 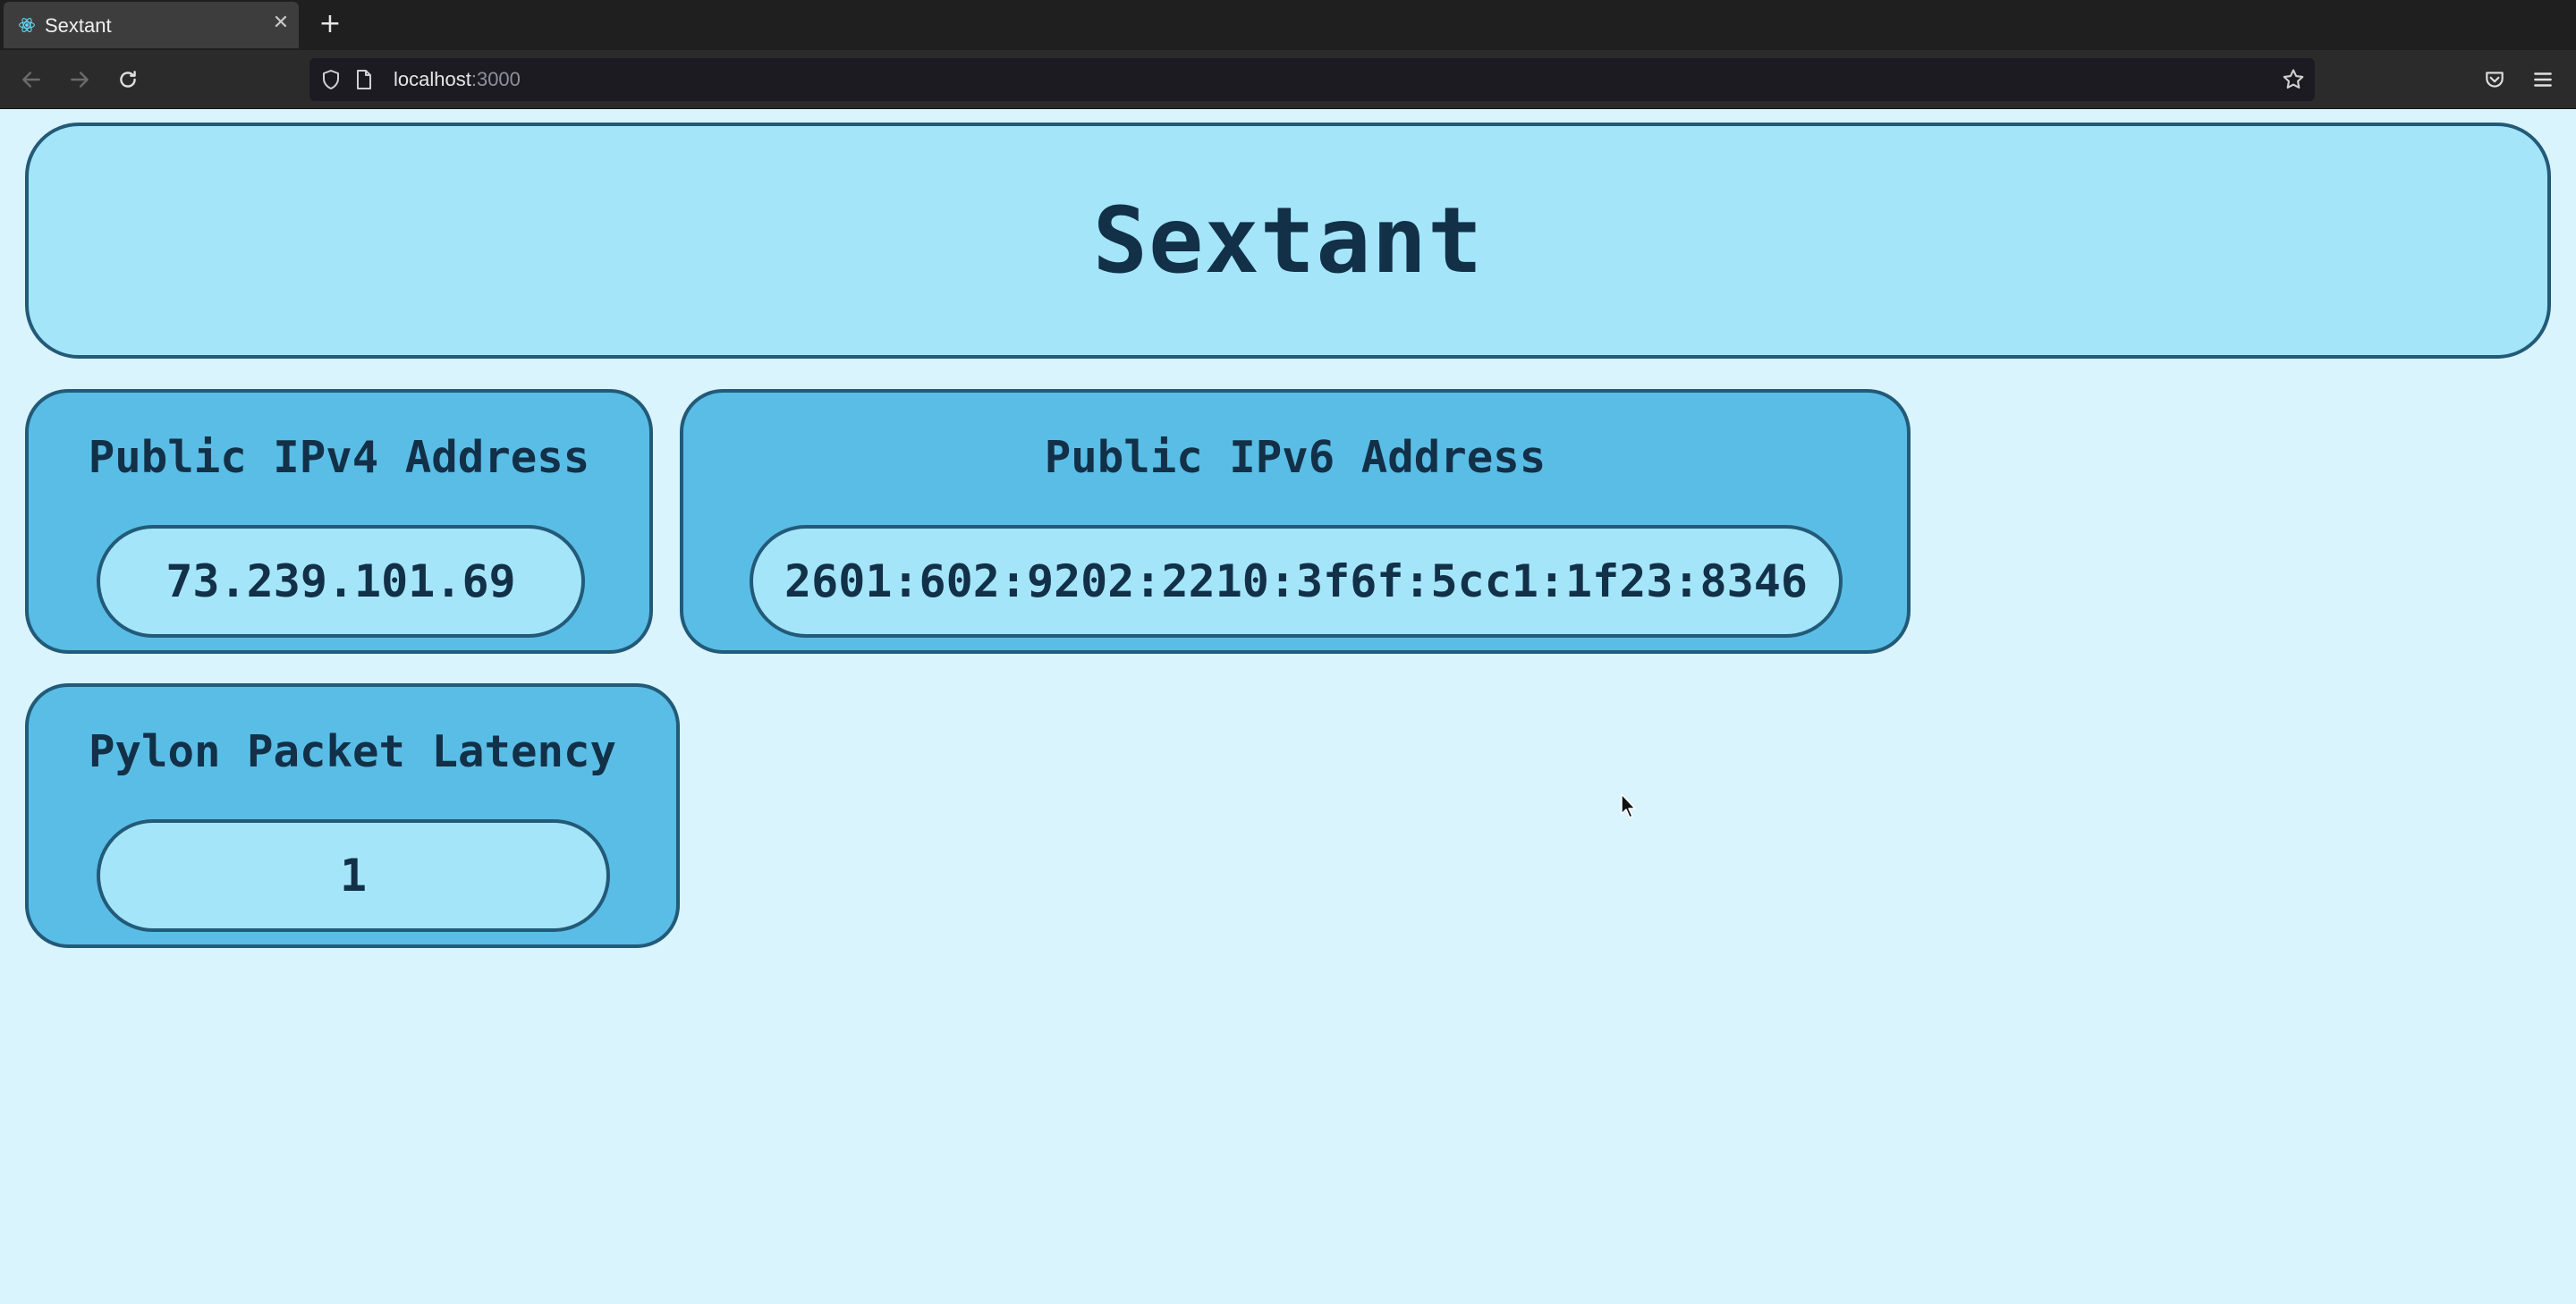 What do you see at coordinates (364, 79) in the screenshot?
I see `page-icon` at bounding box center [364, 79].